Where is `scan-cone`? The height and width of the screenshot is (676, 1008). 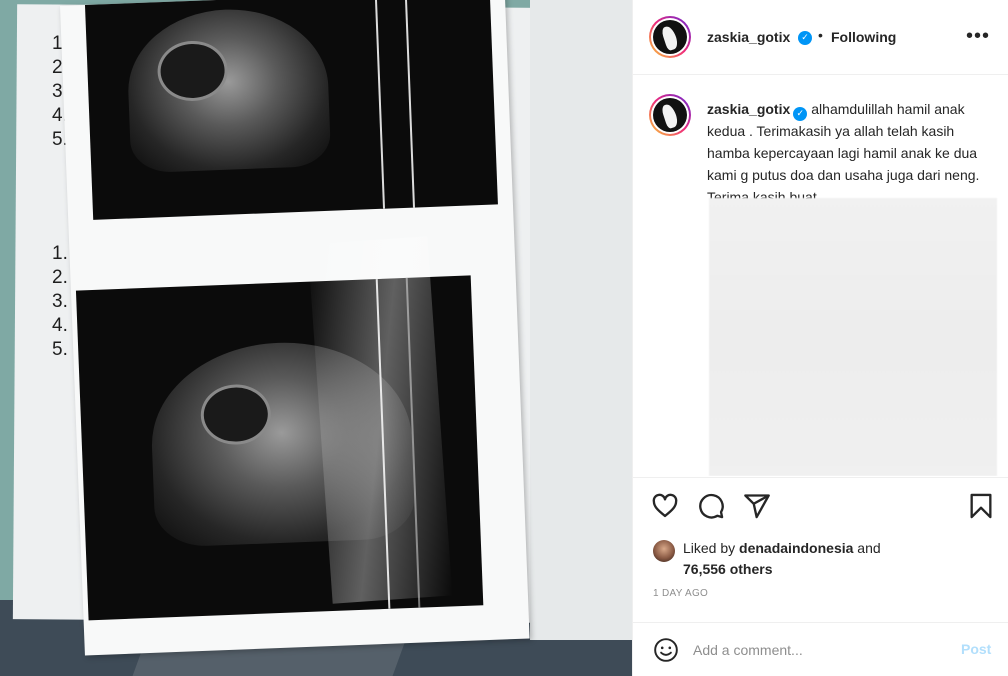
scan-cone is located at coordinates (228, 89).